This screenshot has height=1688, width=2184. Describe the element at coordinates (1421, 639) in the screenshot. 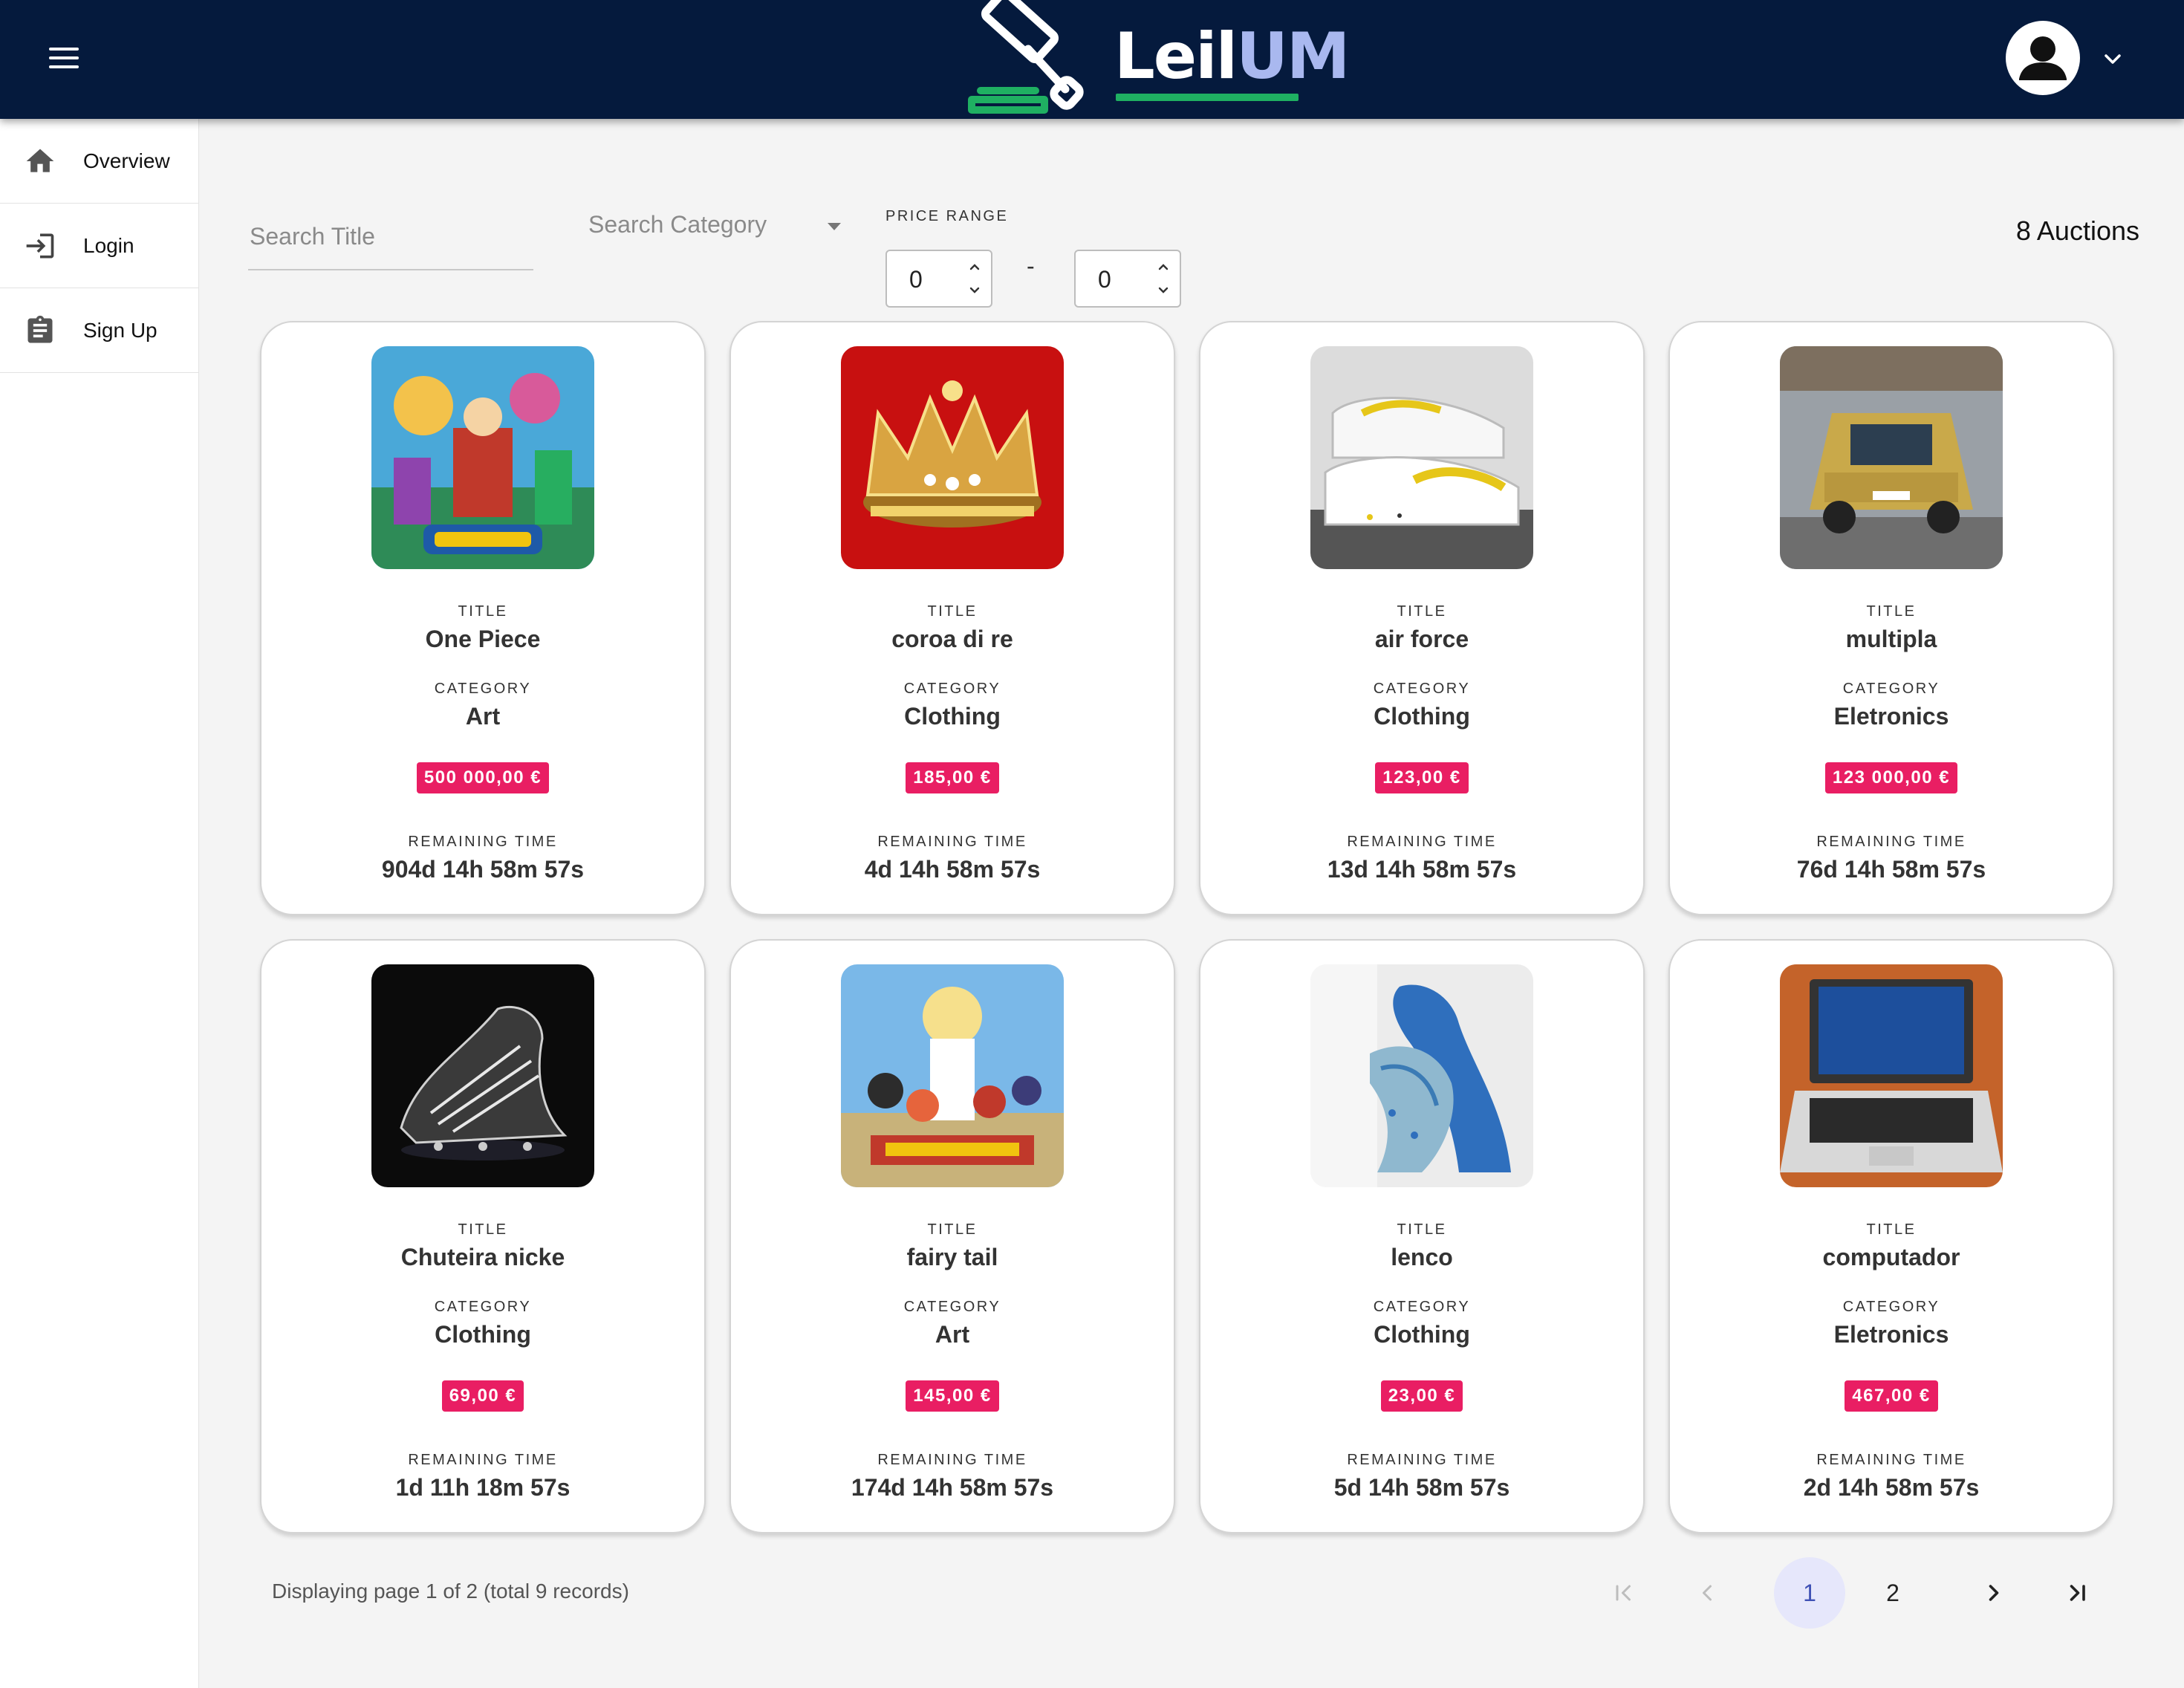

I see `auction-title: air force` at that location.